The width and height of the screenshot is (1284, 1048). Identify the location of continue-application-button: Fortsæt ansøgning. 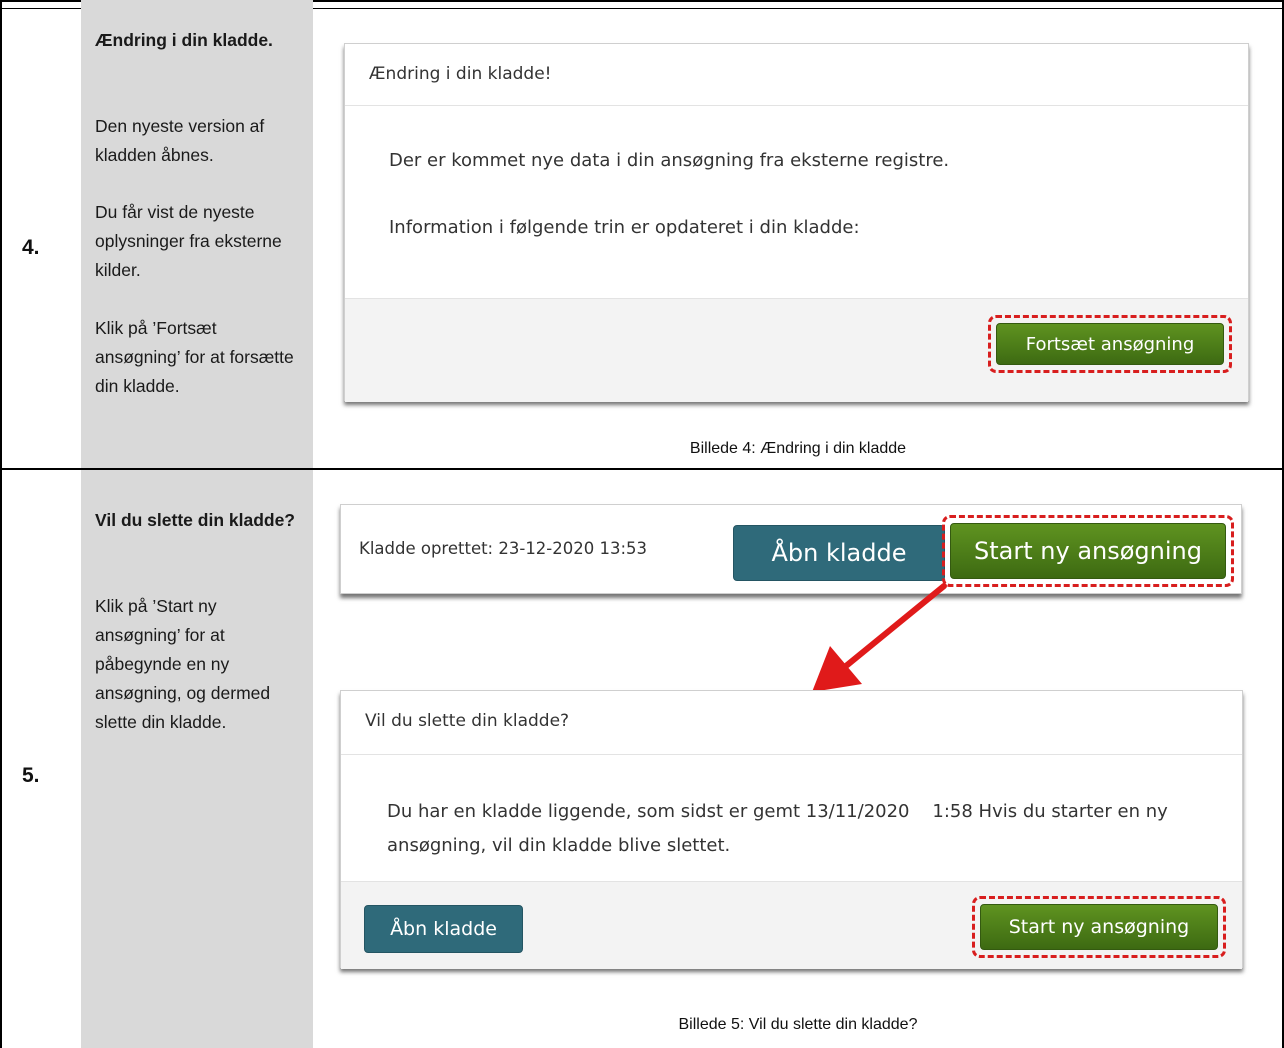
(1110, 344).